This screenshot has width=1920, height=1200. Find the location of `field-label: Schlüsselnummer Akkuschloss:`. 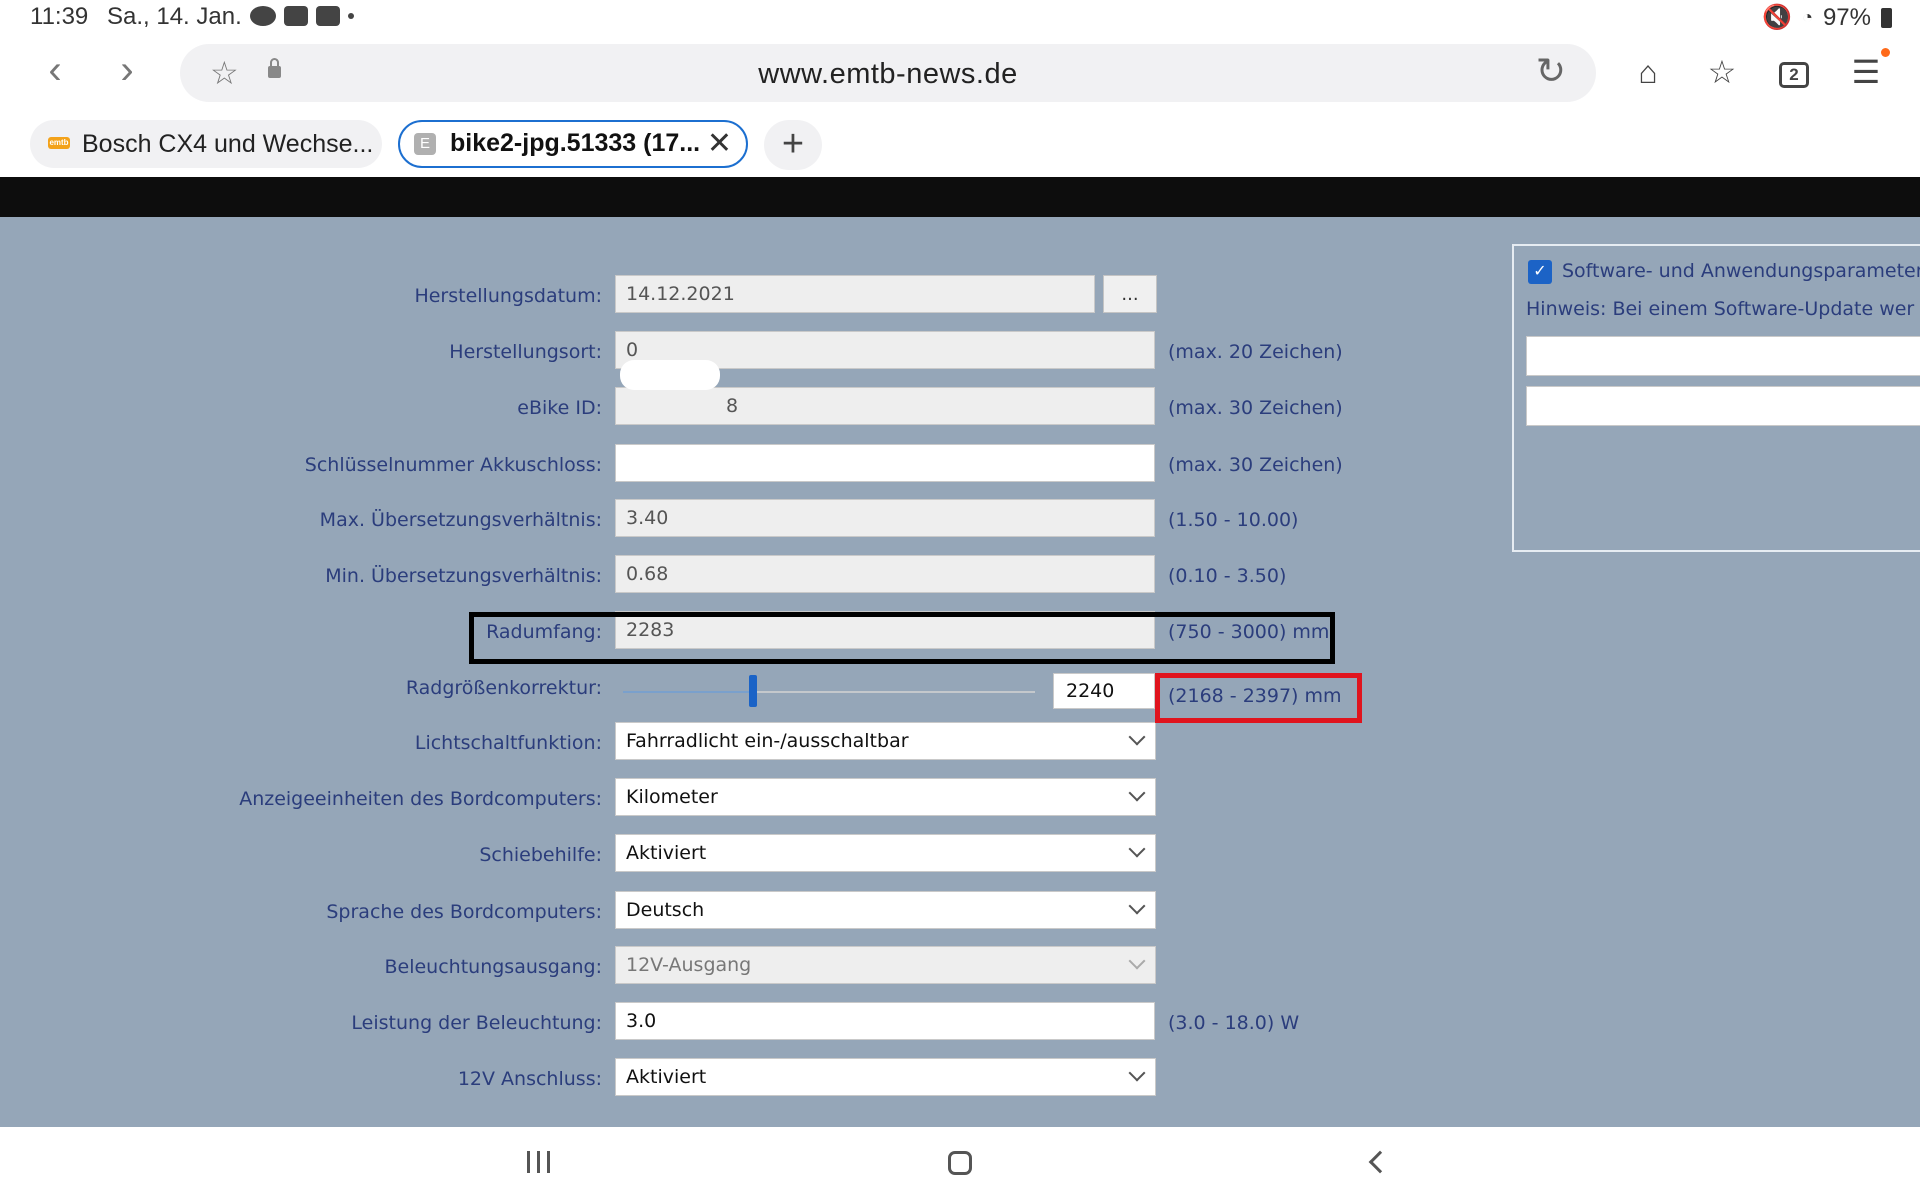

field-label: Schlüsselnummer Akkuschloss: is located at coordinates (453, 465).